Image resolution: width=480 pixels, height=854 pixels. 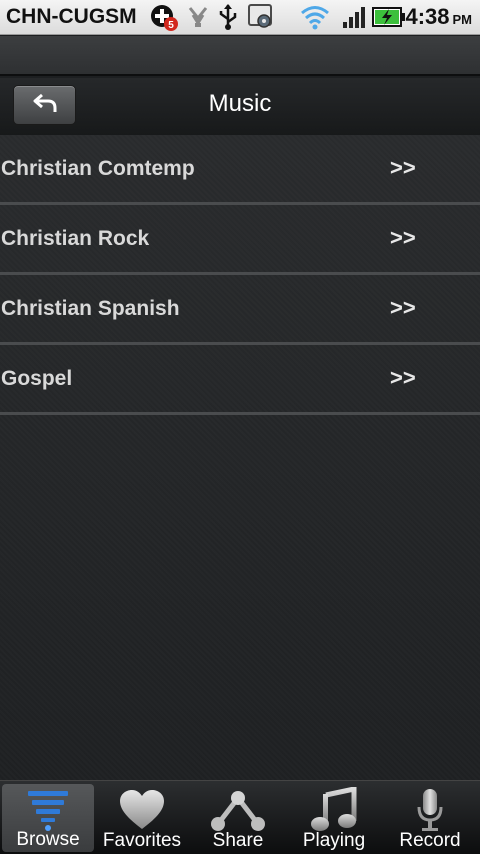 I want to click on microphone-icon, so click(x=430, y=810).